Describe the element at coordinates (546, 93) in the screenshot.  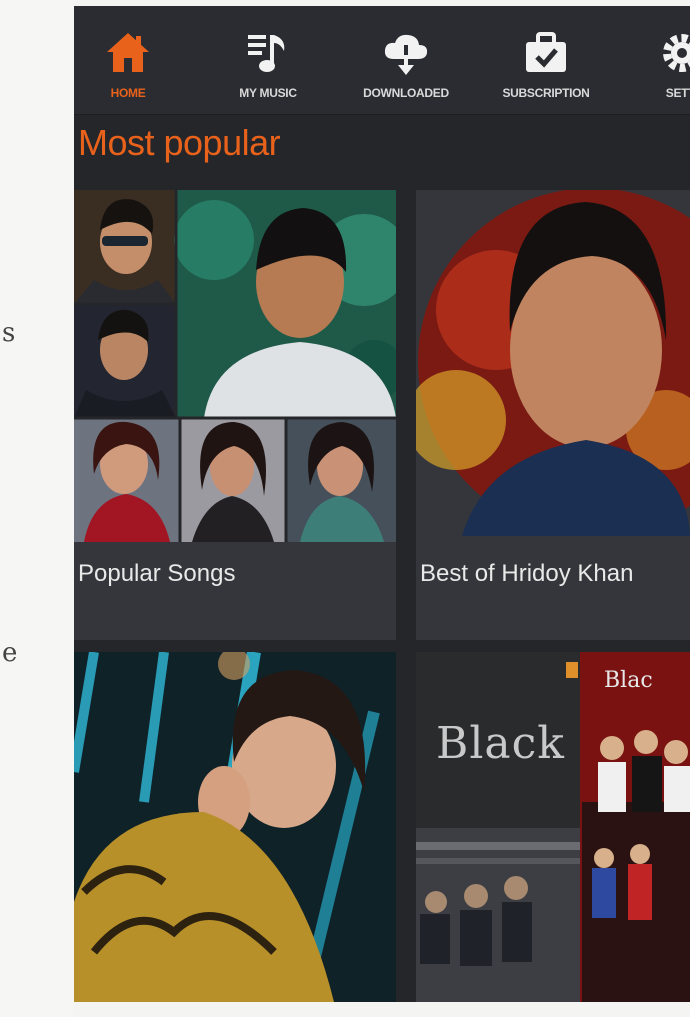
I see `nav-label: SUBSCRIPTION` at that location.